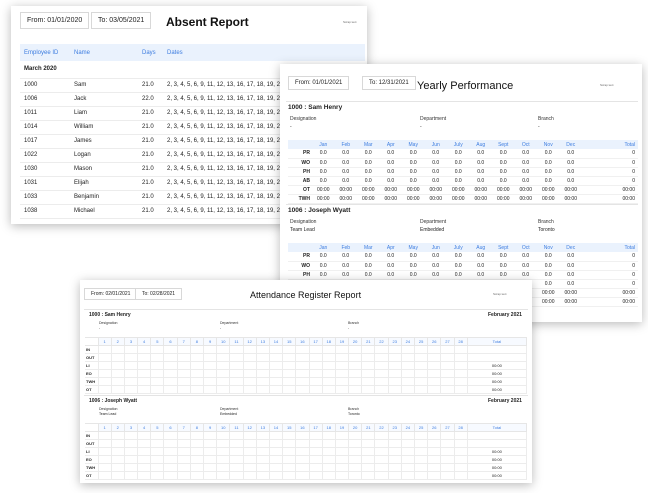  Describe the element at coordinates (463, 172) in the screenshot. I see `table-row: PH 0.0 0.0 0.0 0.0 0.0 0.0 0.0 0.0 0.0 0.0 0.0 0.0 0` at that location.